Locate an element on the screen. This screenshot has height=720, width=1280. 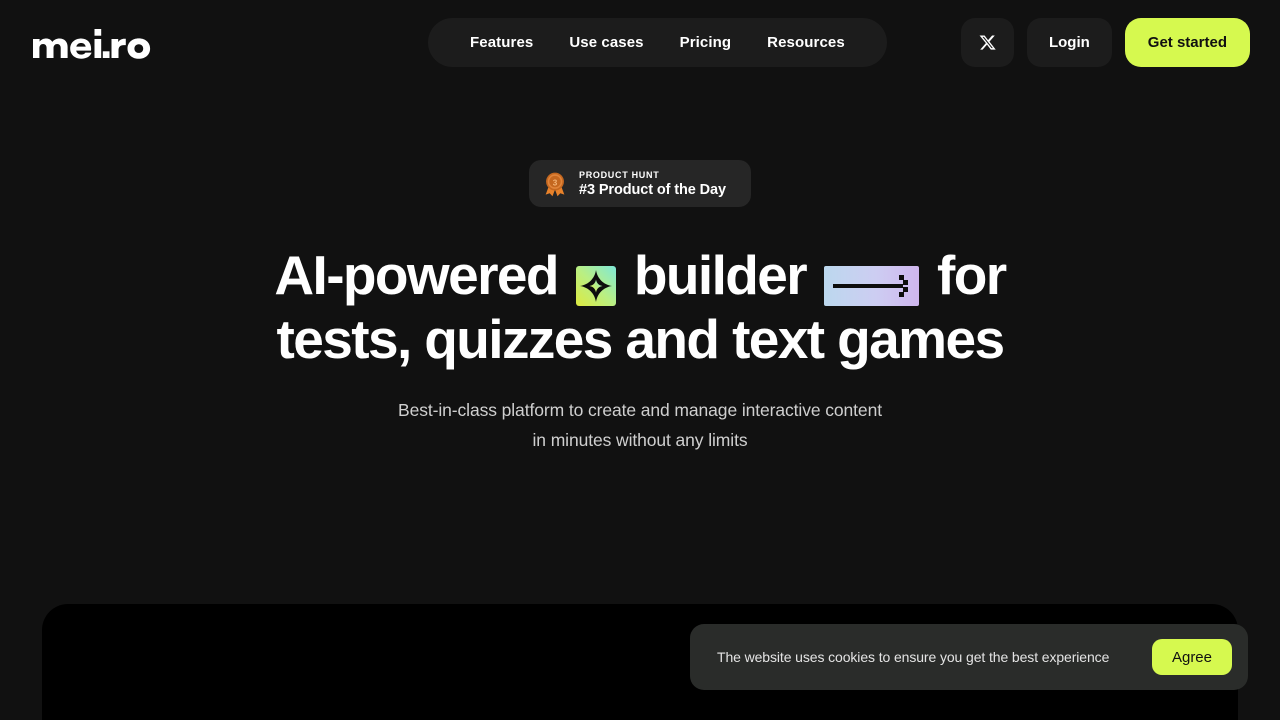
hero-subtitle-line-2: in minutes without any limits is located at coordinates (640, 440).